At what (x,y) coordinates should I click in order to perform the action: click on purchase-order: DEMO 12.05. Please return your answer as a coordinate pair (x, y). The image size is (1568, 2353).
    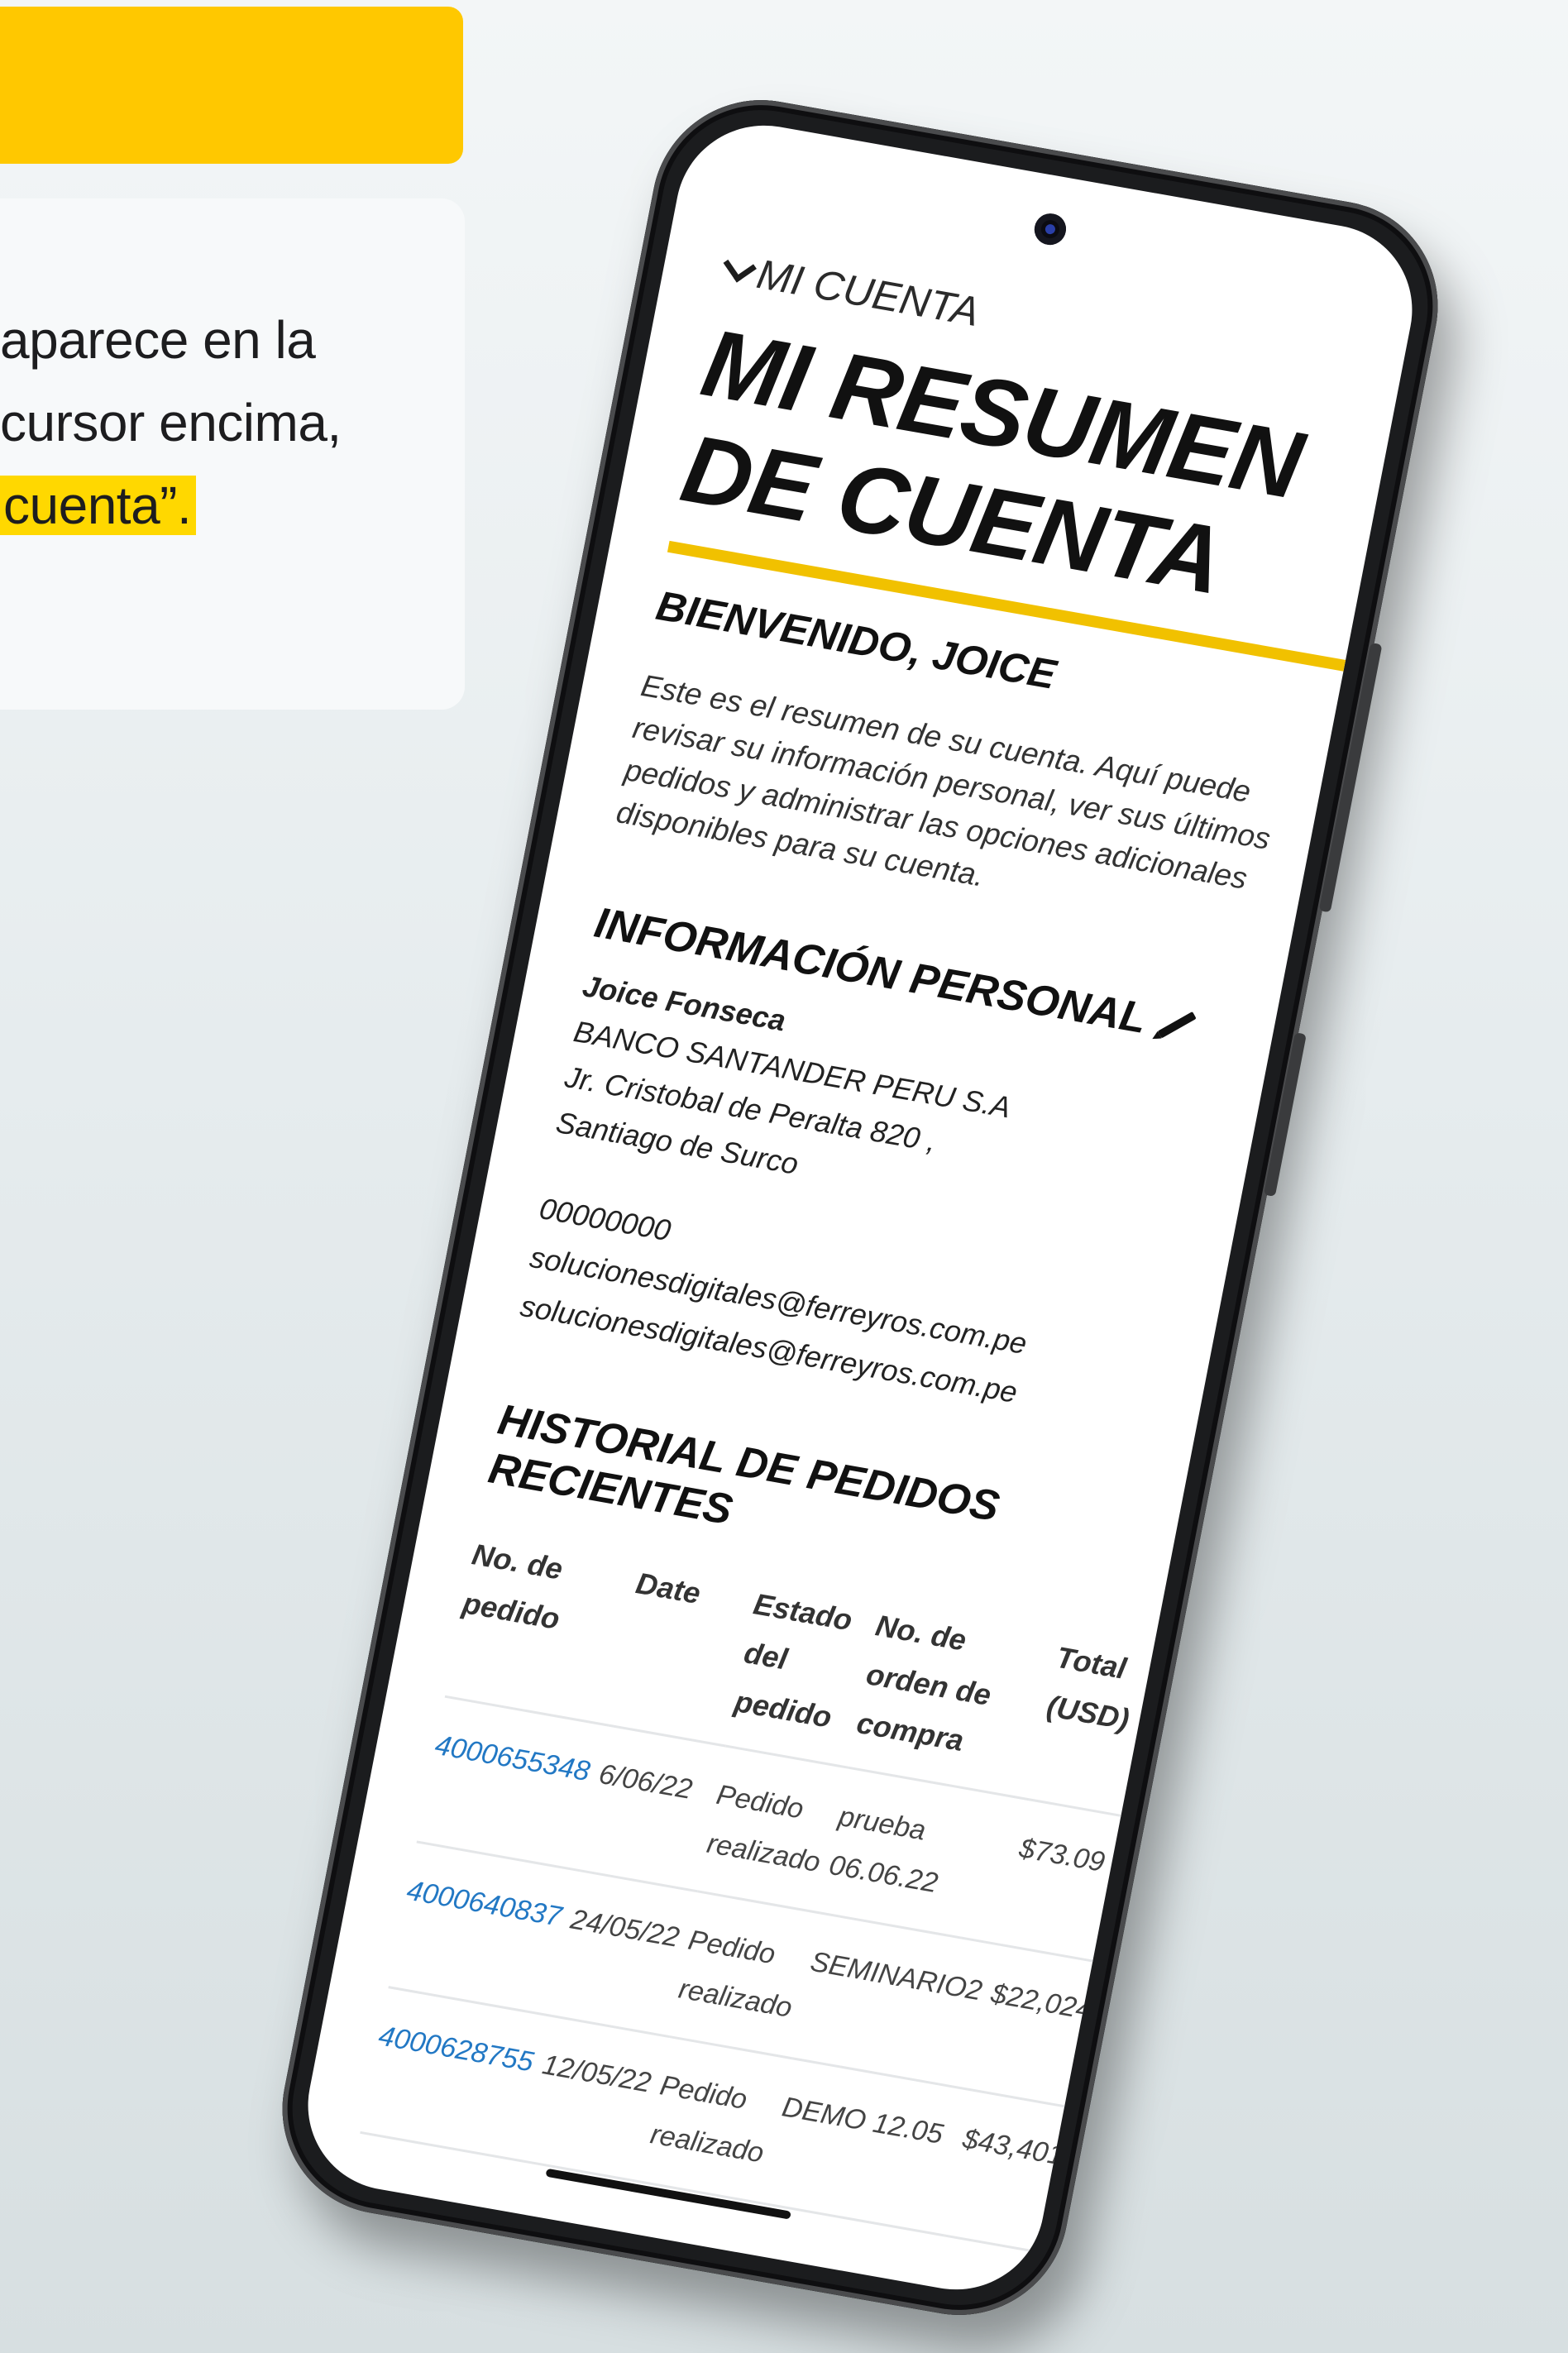
    Looking at the image, I should click on (868, 2147).